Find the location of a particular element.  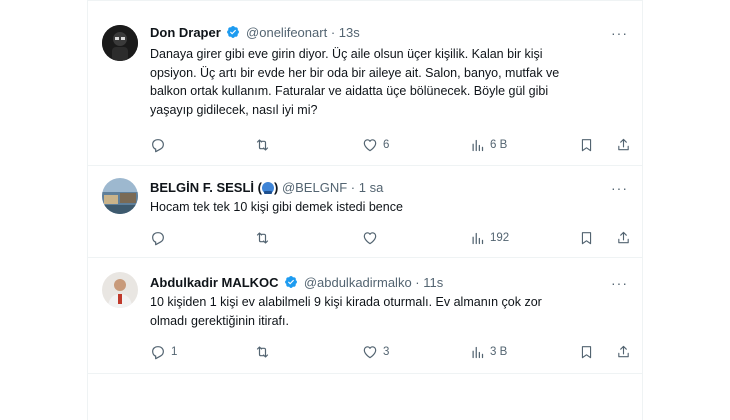

like-button: 6 is located at coordinates (375, 145).